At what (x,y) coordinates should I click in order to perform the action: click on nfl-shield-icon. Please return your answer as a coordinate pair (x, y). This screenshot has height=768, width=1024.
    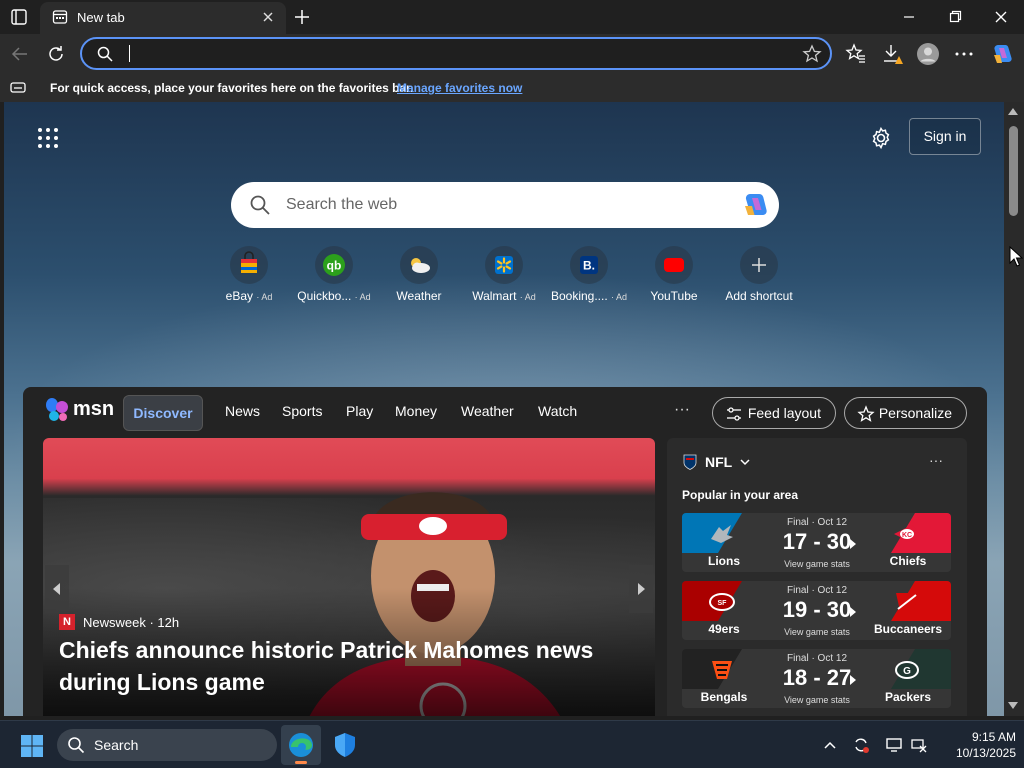
    Looking at the image, I should click on (690, 462).